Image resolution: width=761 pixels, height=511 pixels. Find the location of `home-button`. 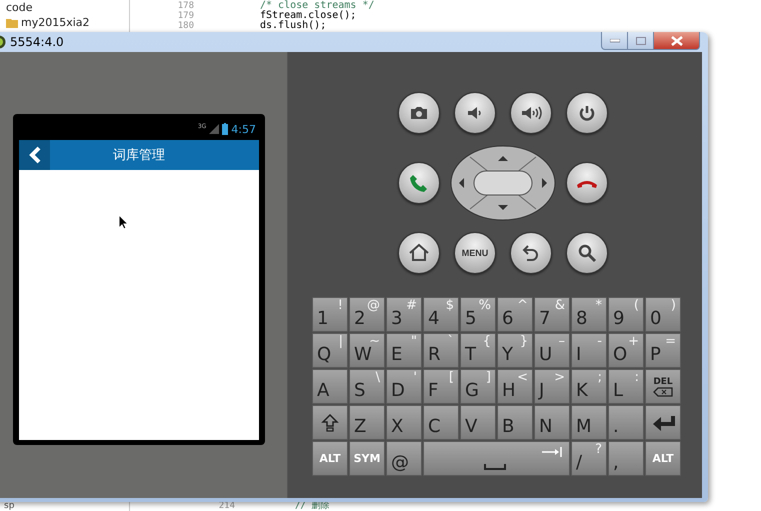

home-button is located at coordinates (419, 253).